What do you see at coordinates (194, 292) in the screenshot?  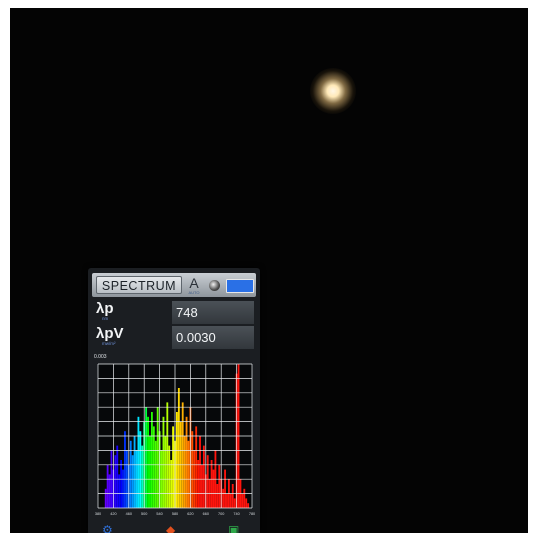 I see `mode-sublabel: AUTO` at bounding box center [194, 292].